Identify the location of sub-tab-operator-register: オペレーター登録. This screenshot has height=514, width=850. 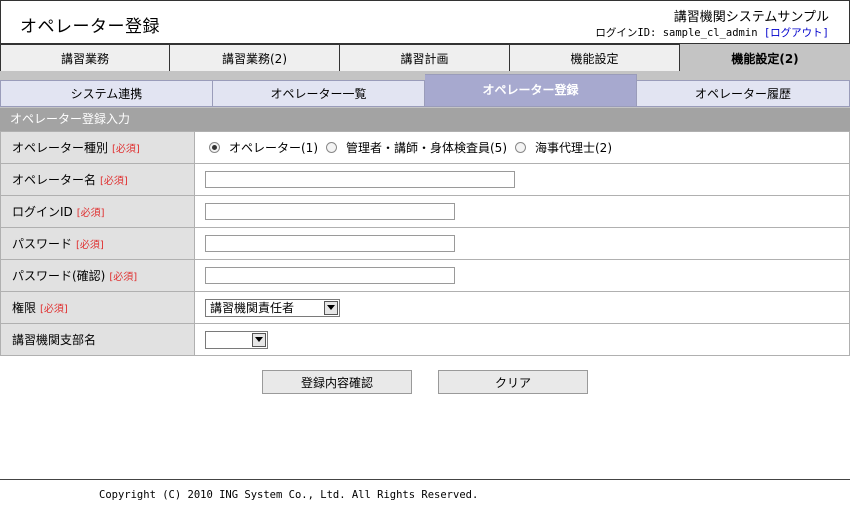
(531, 90).